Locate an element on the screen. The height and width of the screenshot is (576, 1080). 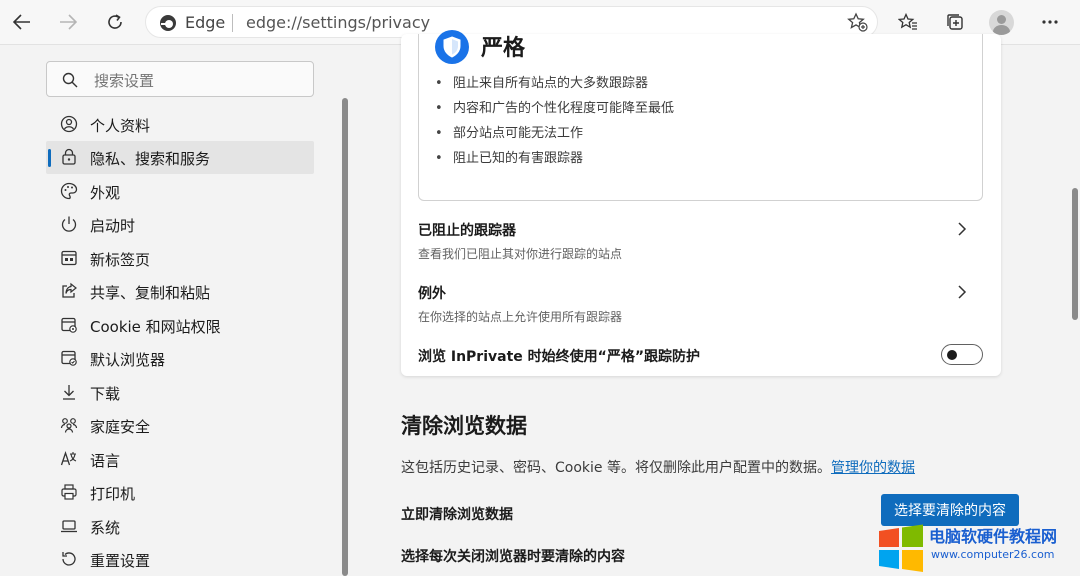
profile-avatar is located at coordinates (1001, 22).